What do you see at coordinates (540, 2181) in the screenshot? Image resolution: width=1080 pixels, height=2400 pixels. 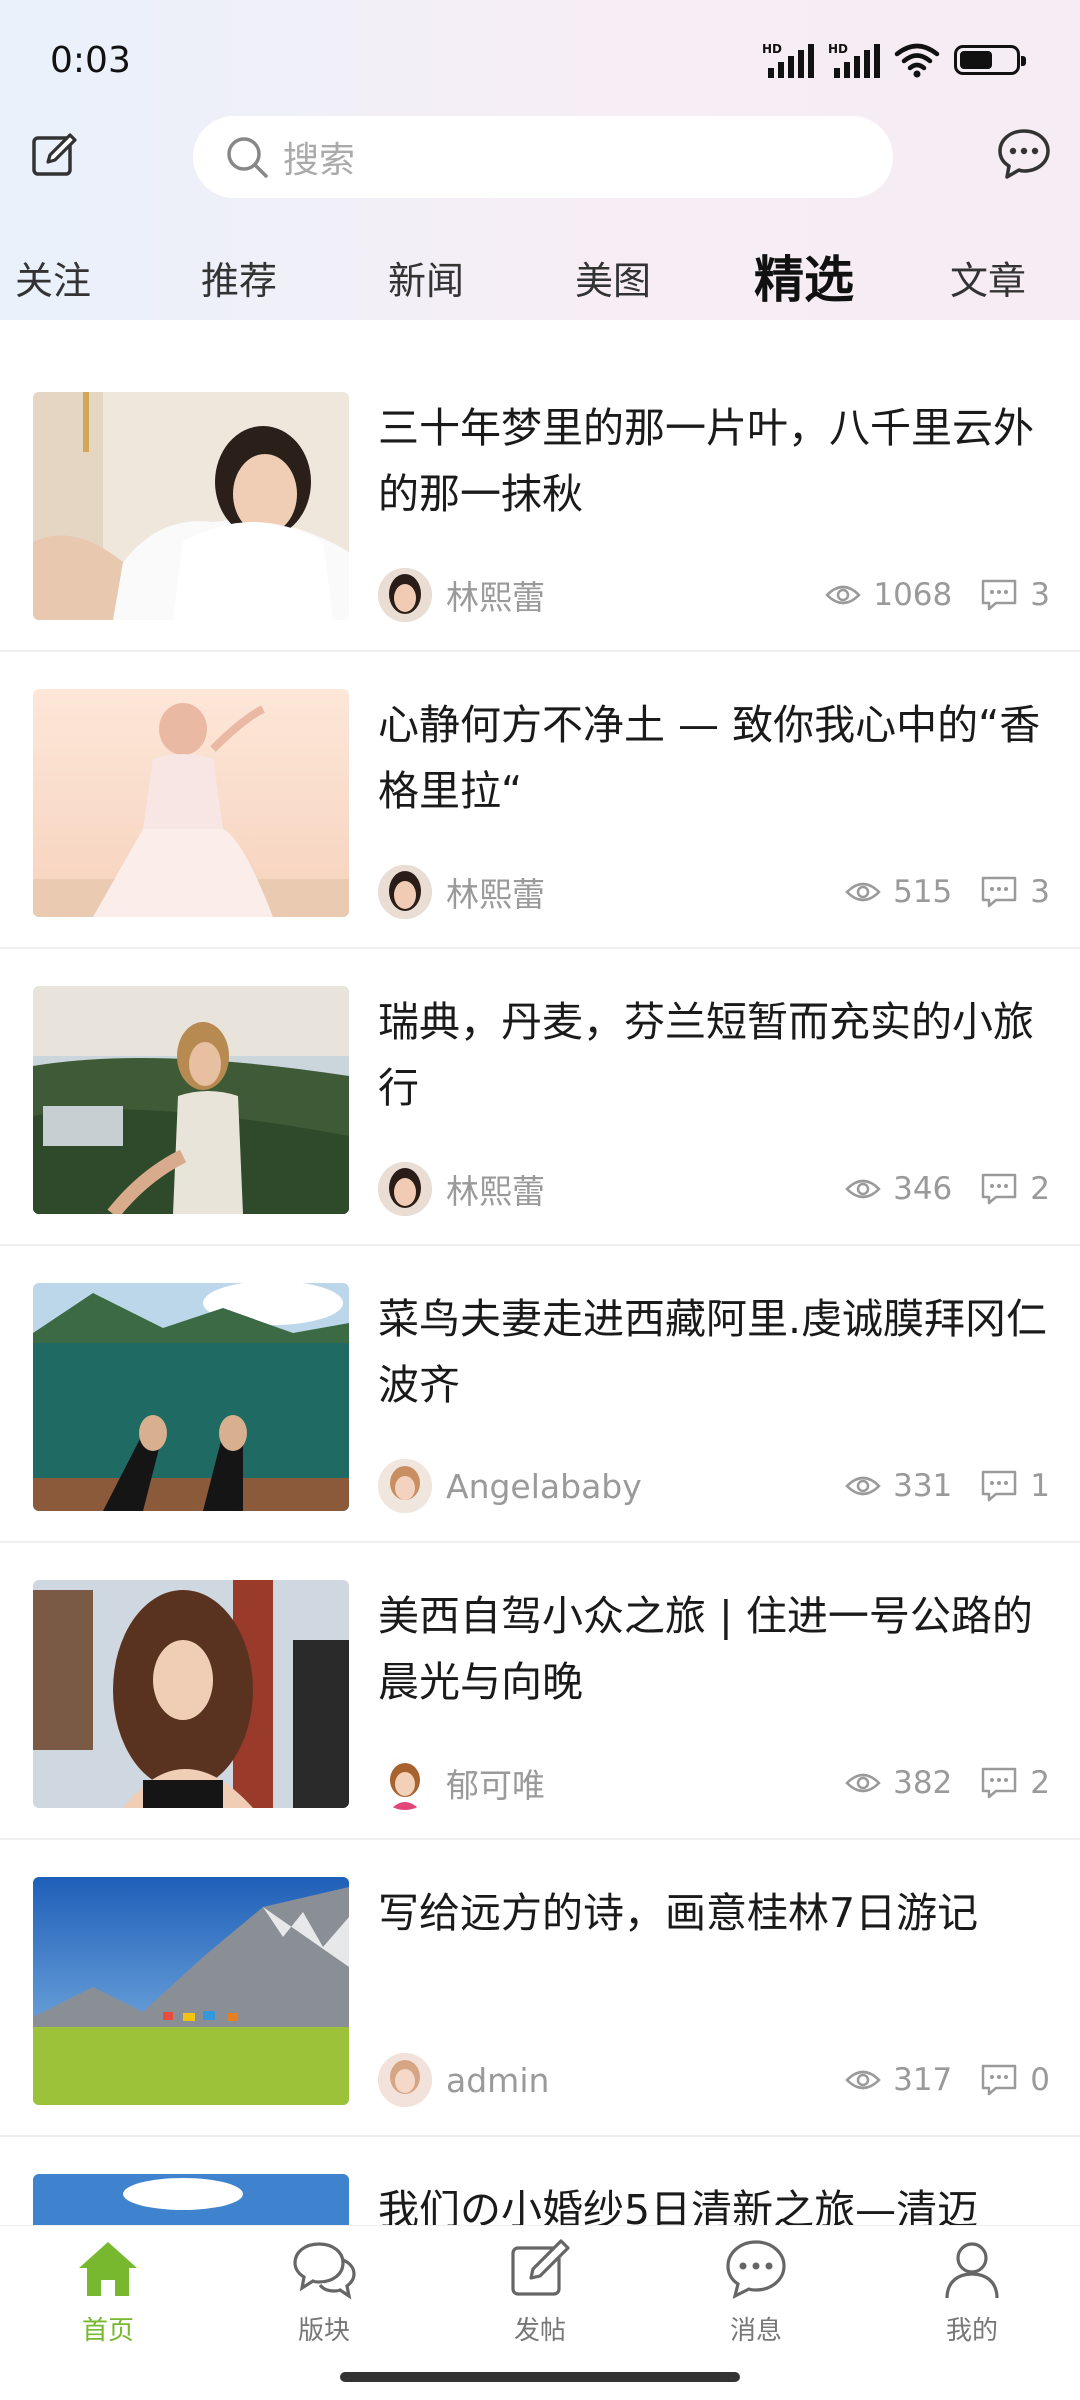 I see `list-item: 我们の小婚纱5日清新之旅—清迈` at bounding box center [540, 2181].